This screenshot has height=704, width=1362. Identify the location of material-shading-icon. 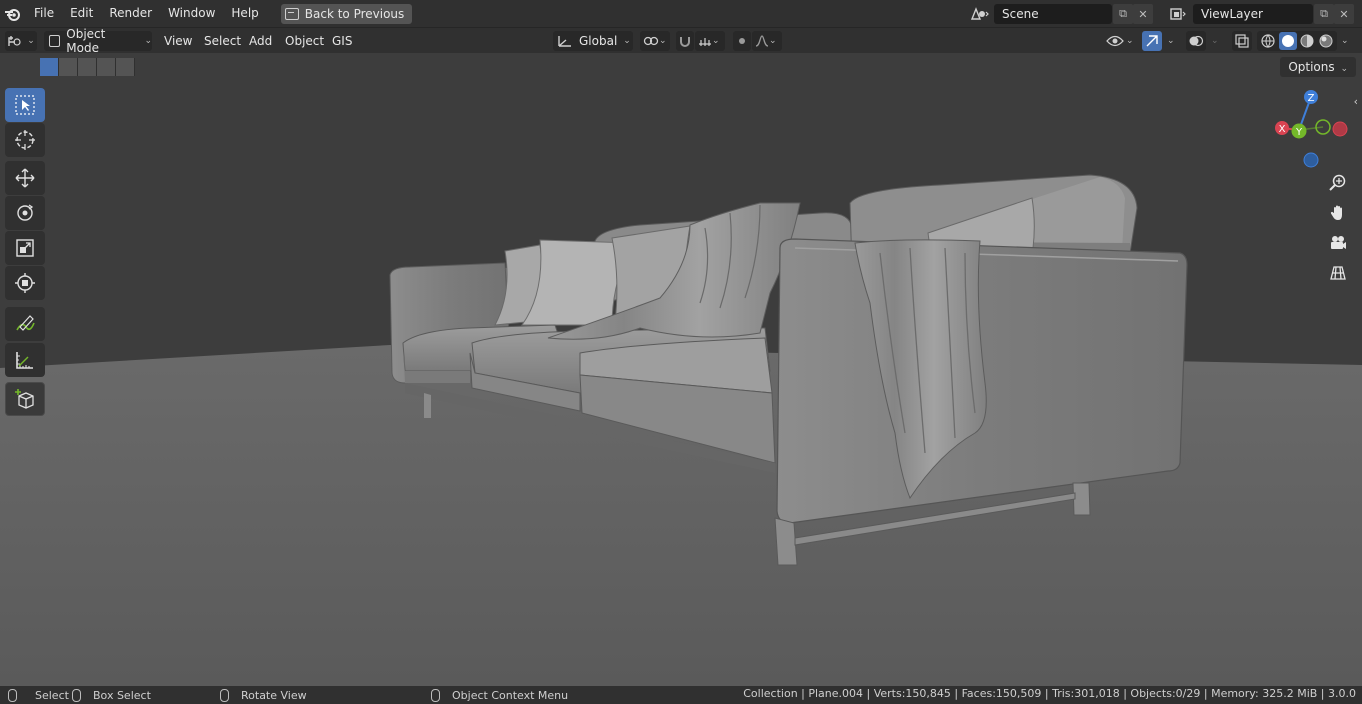
(1307, 41).